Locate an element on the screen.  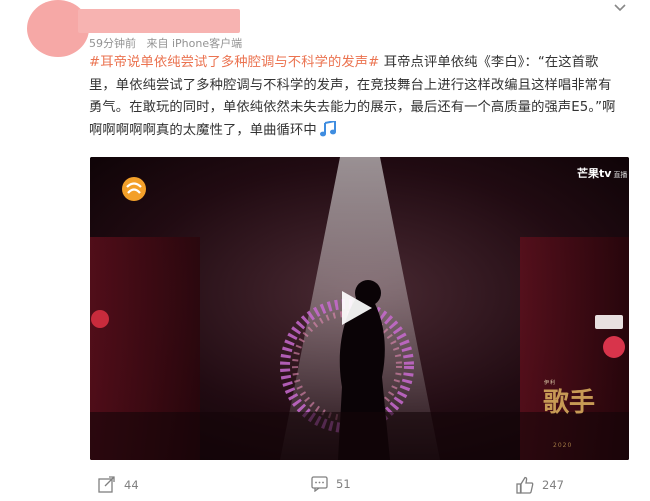
forward-button: 44 is located at coordinates (118, 484).